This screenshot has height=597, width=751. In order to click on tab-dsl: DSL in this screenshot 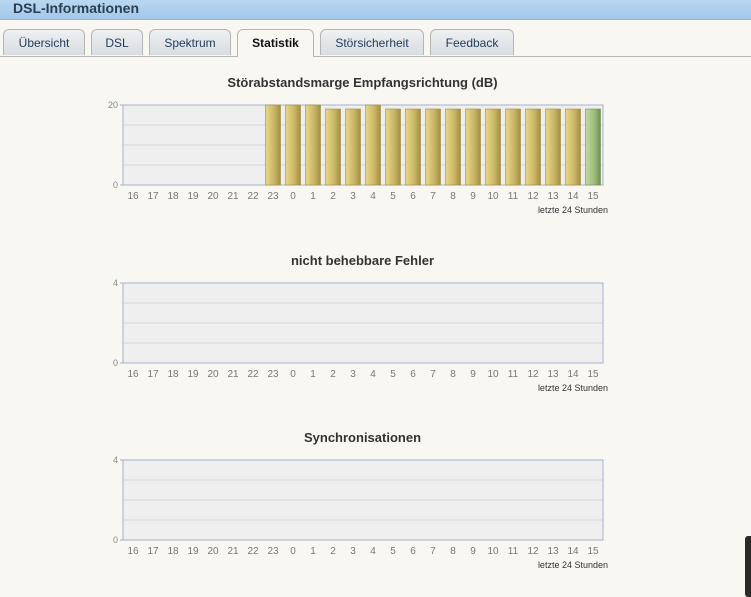, I will do `click(117, 42)`.